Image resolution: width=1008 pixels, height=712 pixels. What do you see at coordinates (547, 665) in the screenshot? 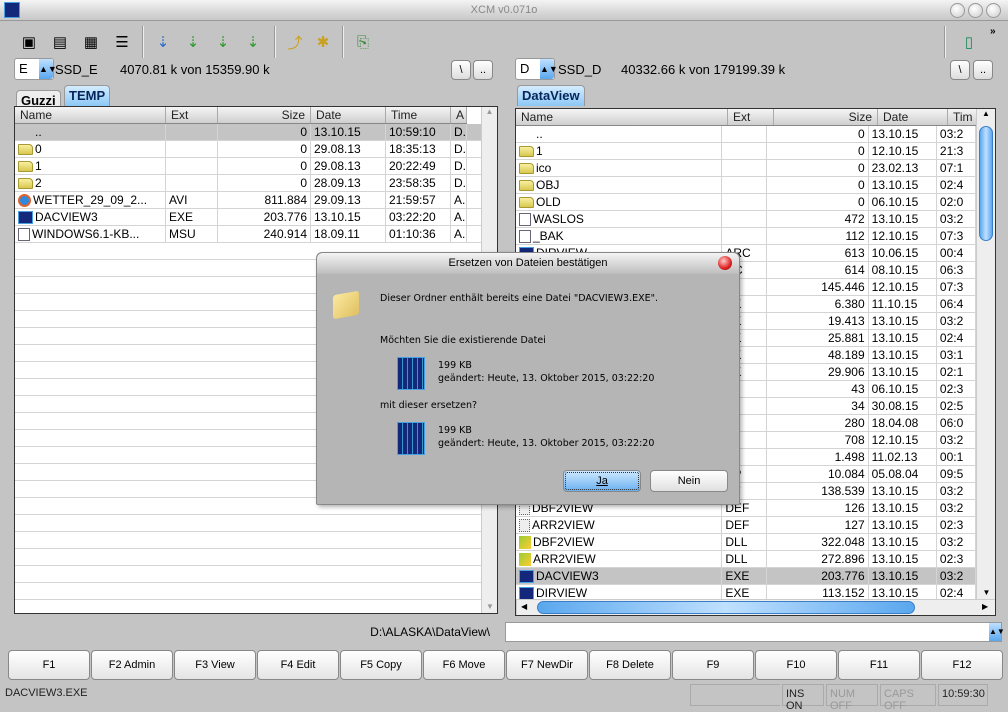
I see `fkey-f7-newdir: F7 NewDir` at bounding box center [547, 665].